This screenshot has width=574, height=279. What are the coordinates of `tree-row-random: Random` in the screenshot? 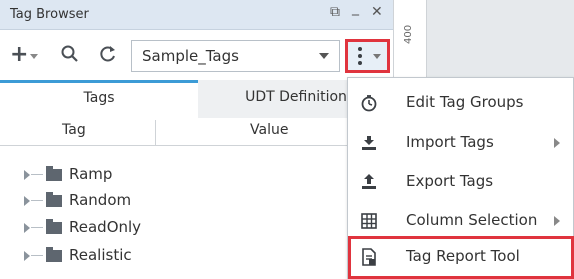 It's located at (80, 201).